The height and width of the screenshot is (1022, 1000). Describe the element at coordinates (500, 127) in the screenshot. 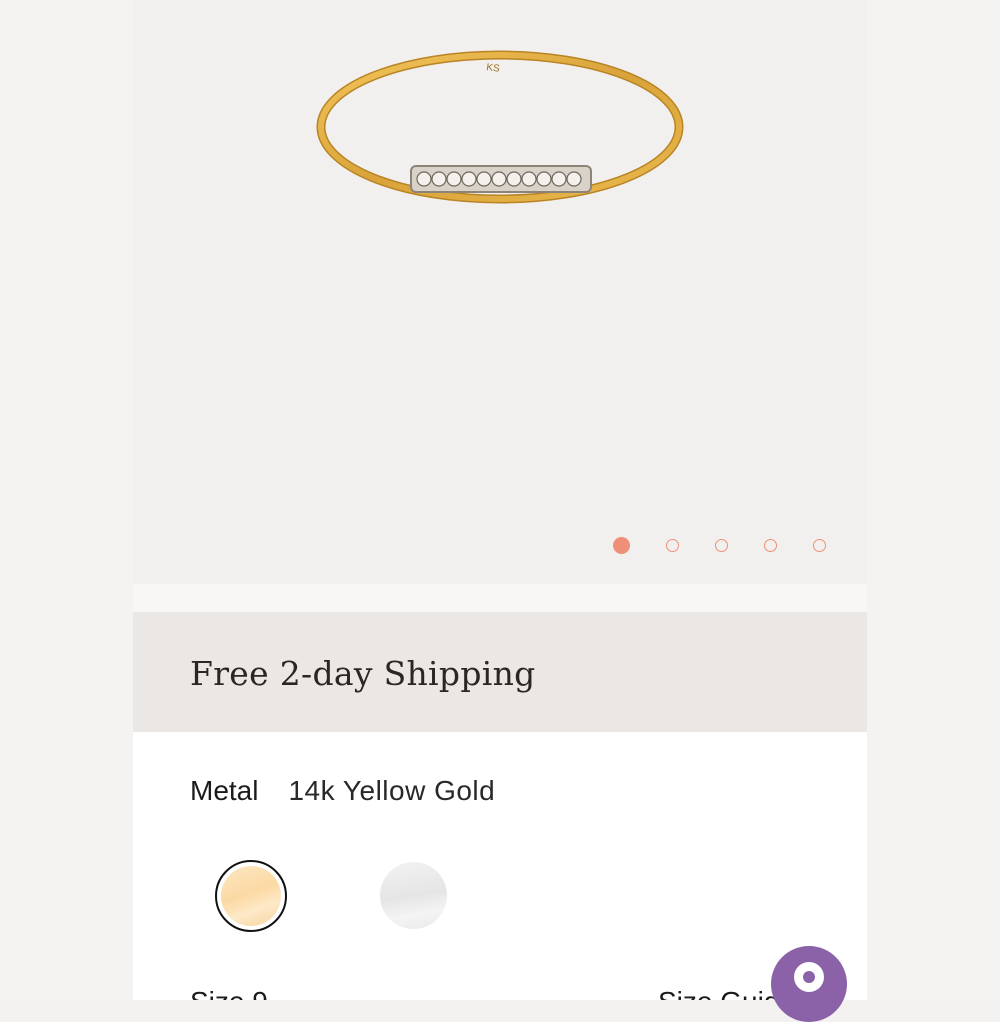

I see `product-ring-image: KS` at that location.